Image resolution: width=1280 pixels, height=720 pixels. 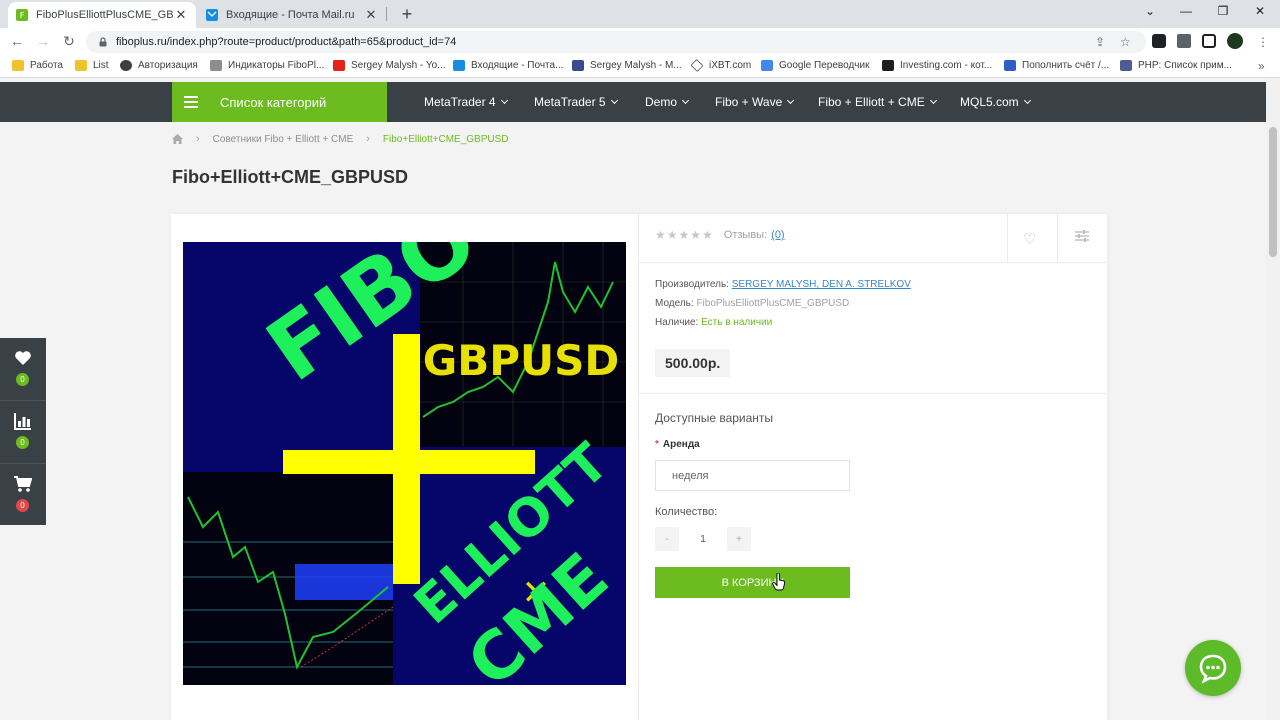 I want to click on bar-chart-icon, so click(x=22, y=421).